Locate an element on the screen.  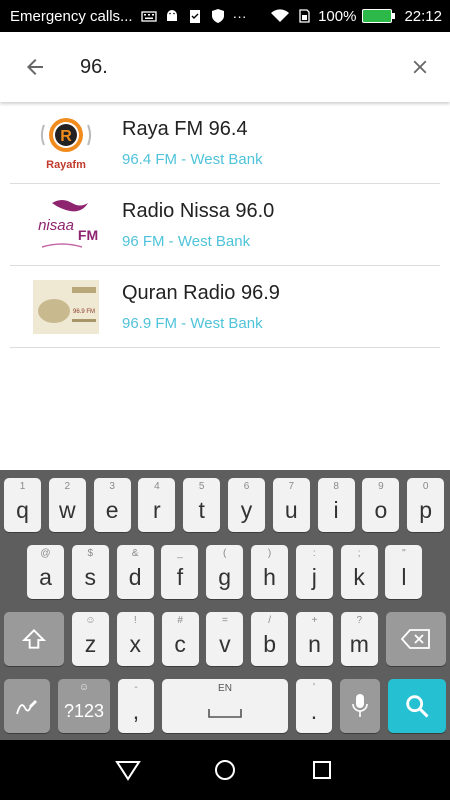
space-key: EN is located at coordinates (225, 706).